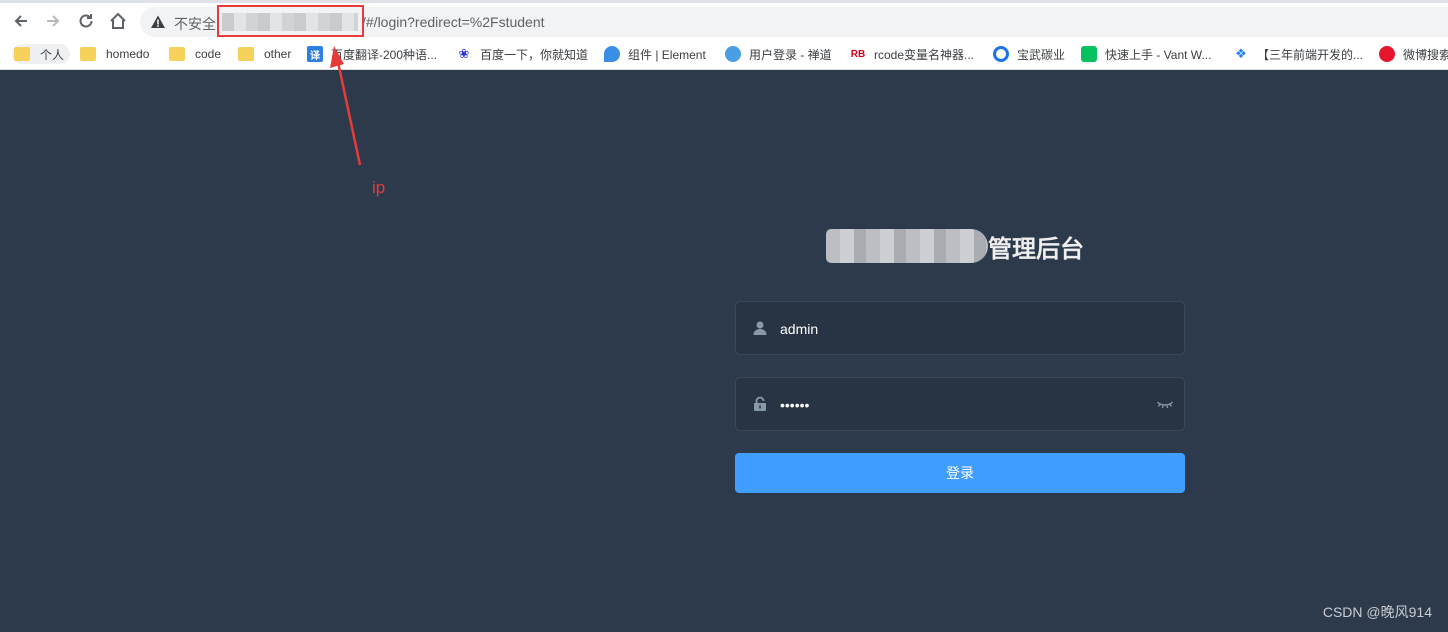  I want to click on chandao-icon, so click(733, 54).